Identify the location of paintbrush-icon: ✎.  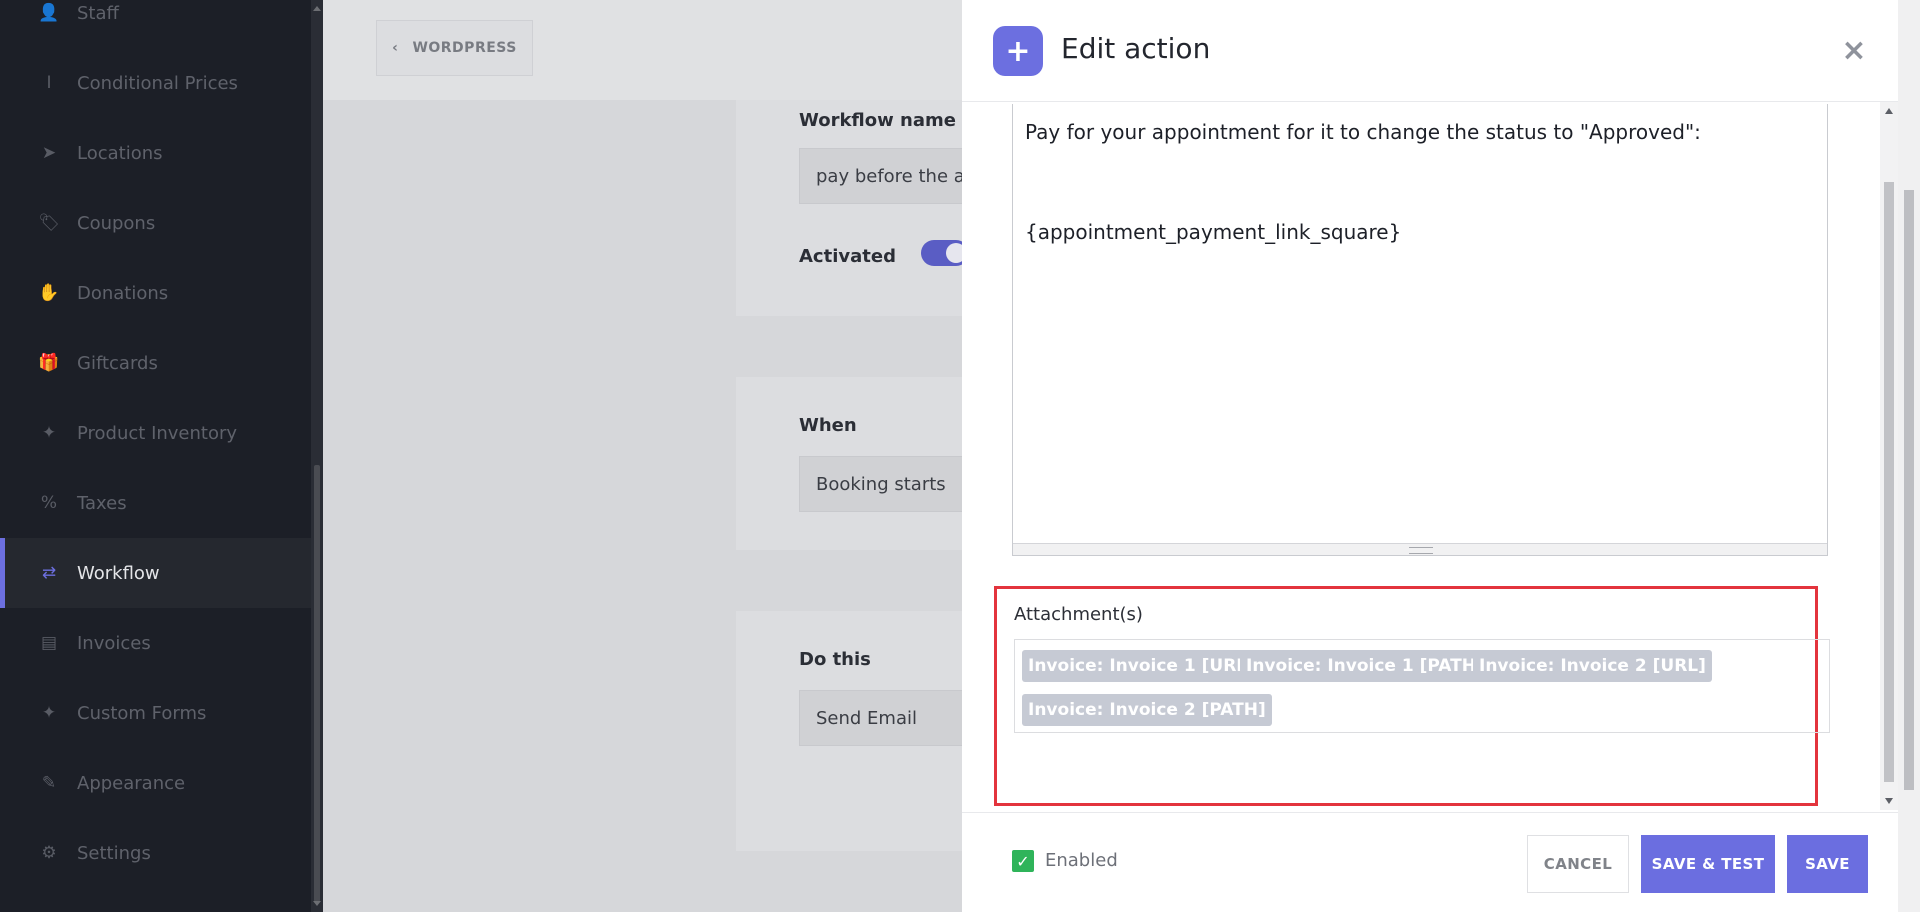
(49, 783).